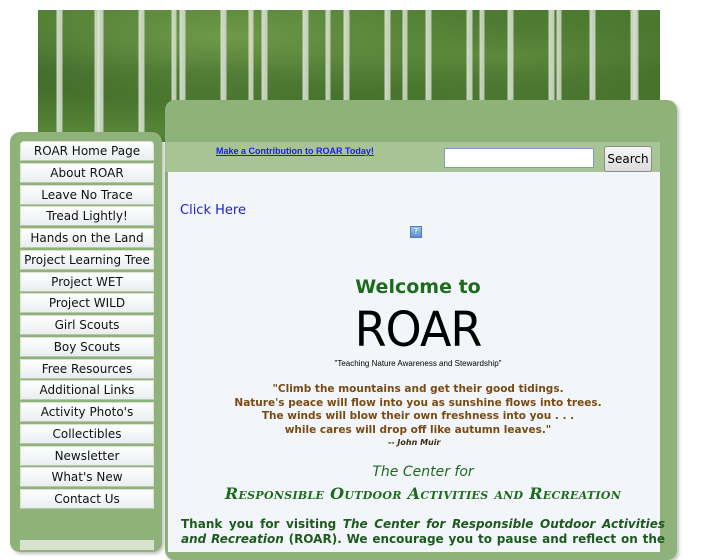 This screenshot has height=560, width=727. What do you see at coordinates (87, 151) in the screenshot?
I see `nav-roar-home-page: ROAR Home Page` at bounding box center [87, 151].